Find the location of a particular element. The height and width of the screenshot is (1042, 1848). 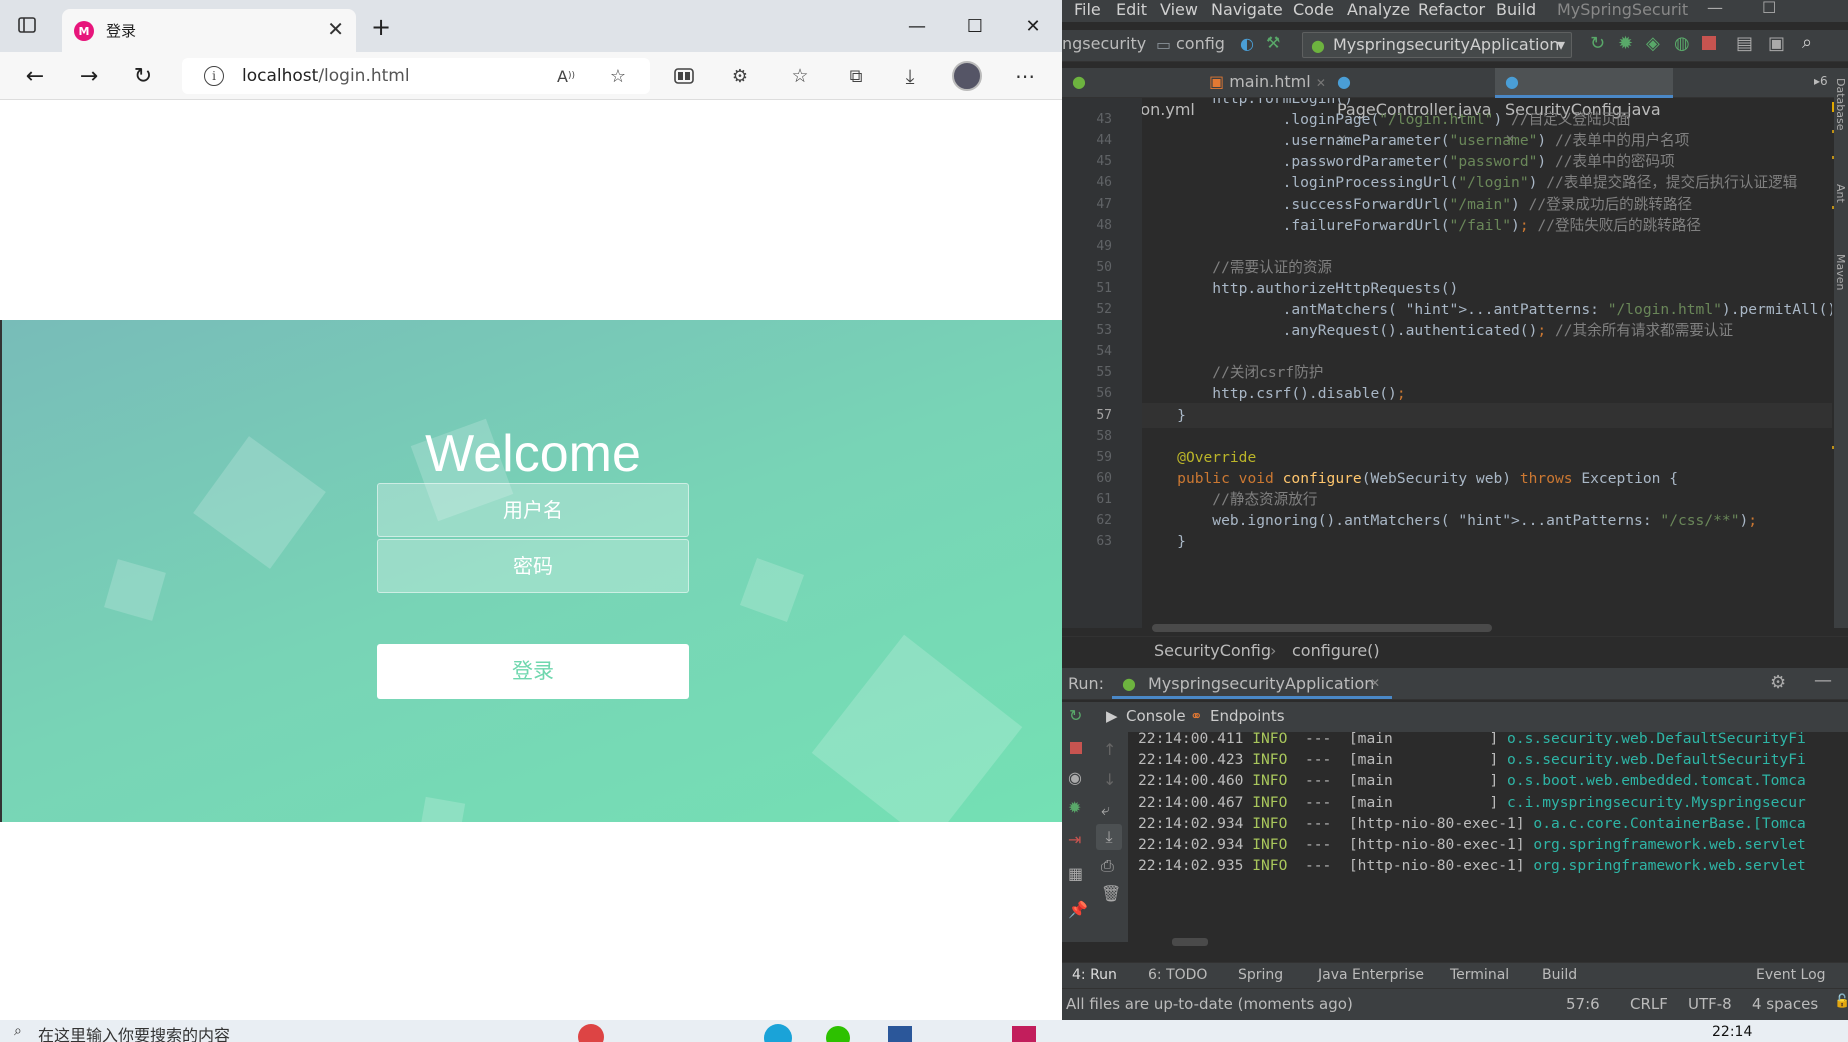

code-line: } is located at coordinates (1487, 541).